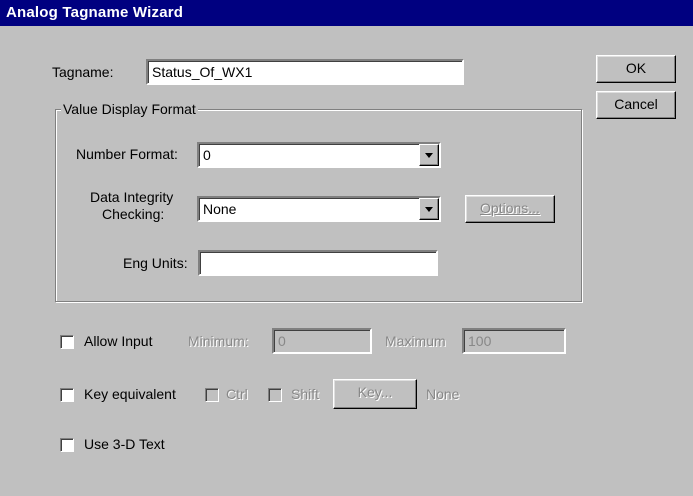 The height and width of the screenshot is (496, 693). I want to click on ctrl-checkbox, so click(212, 395).